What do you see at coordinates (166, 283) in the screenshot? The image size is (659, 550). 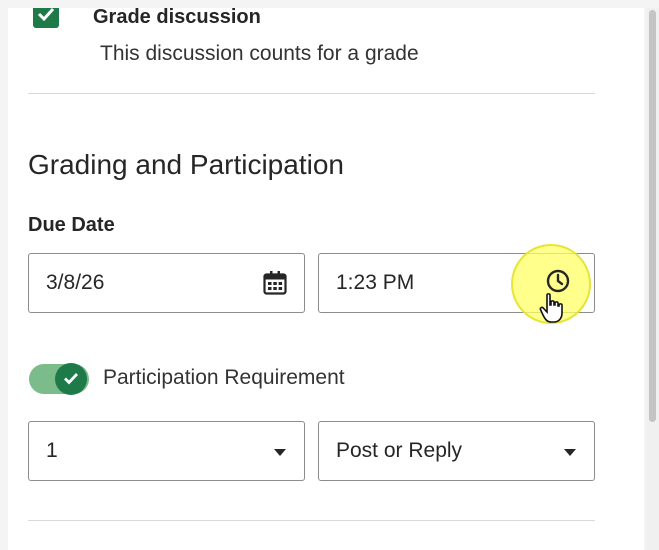 I see `due-date-input: 3/8/26` at bounding box center [166, 283].